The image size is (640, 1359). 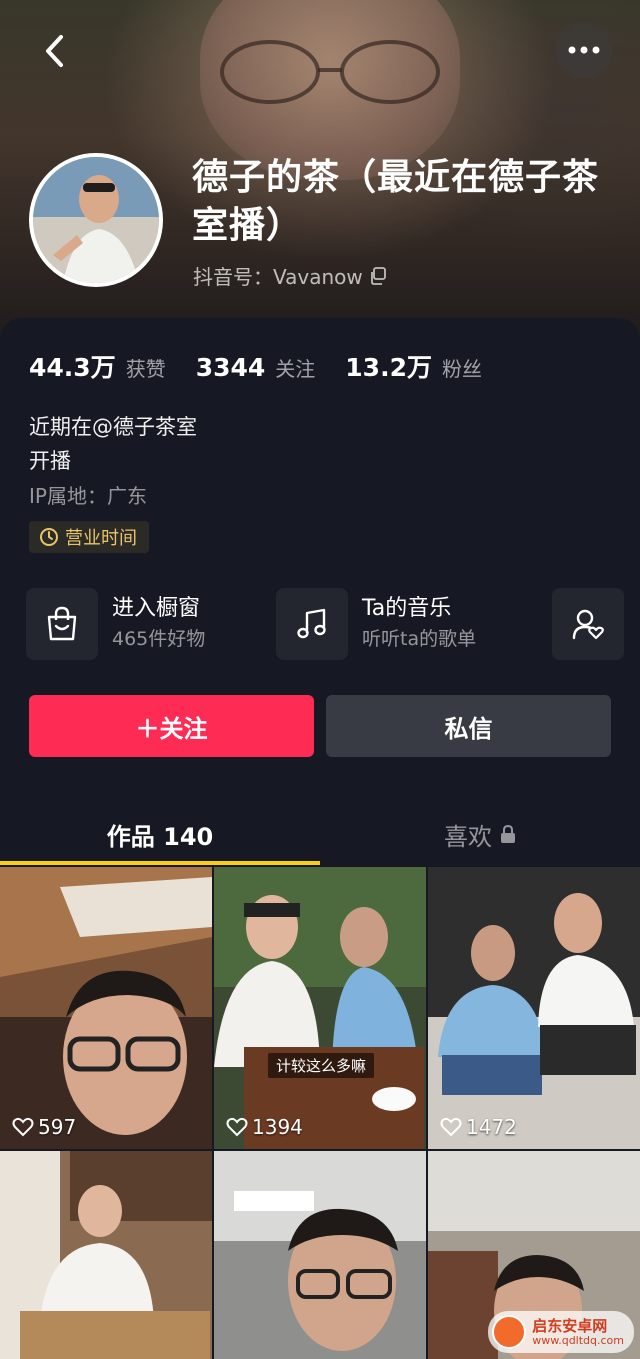 I want to click on douyin-id: 抖音号：Vavanow, so click(x=290, y=275).